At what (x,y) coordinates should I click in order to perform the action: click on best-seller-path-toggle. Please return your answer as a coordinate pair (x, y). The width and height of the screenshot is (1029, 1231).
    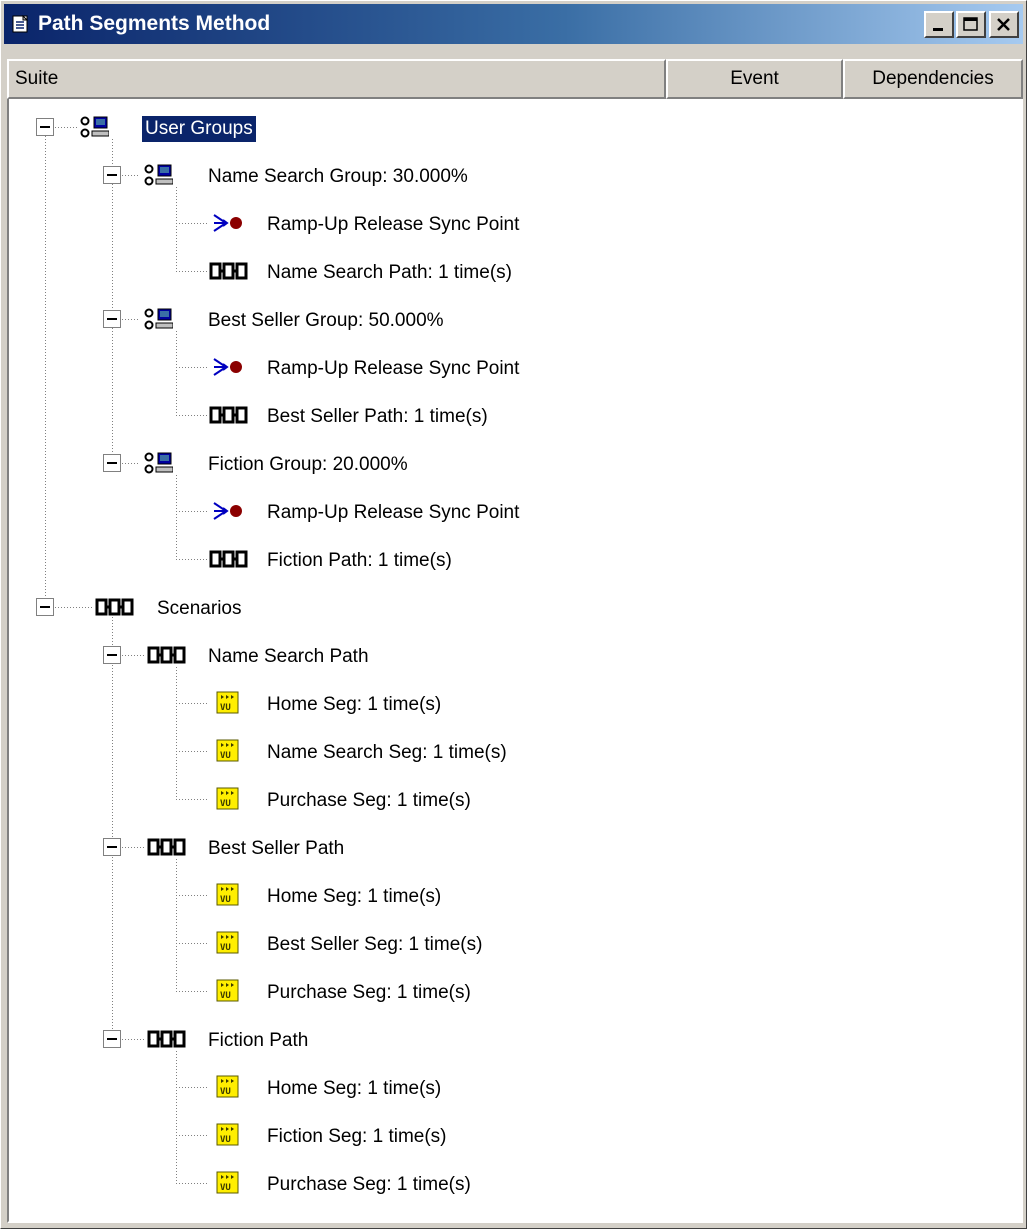
    Looking at the image, I should click on (112, 847).